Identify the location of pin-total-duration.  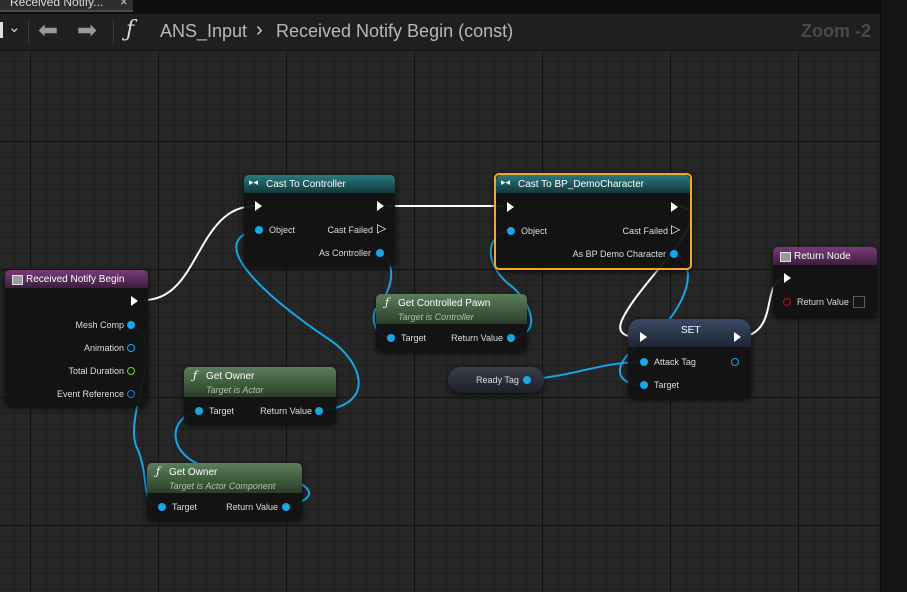
(131, 371).